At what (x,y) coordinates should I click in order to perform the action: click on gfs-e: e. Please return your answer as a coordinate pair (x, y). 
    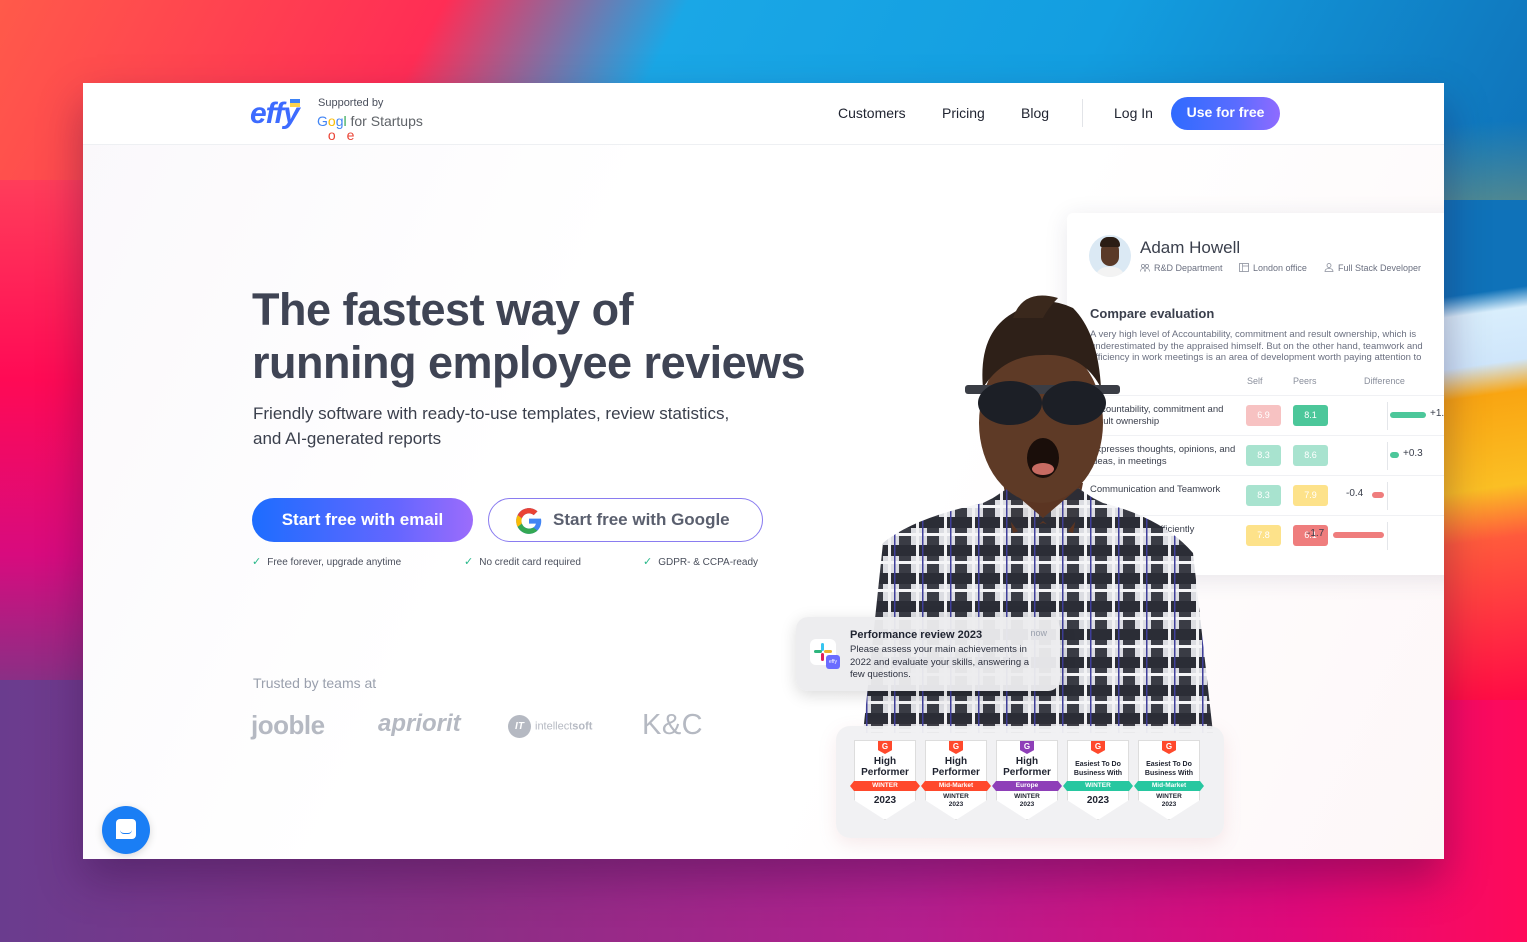
    Looking at the image, I should click on (350, 135).